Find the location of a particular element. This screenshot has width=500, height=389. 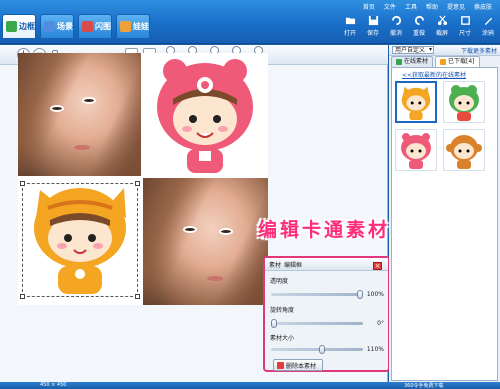

tab-label: 边框 is located at coordinates (27, 26).